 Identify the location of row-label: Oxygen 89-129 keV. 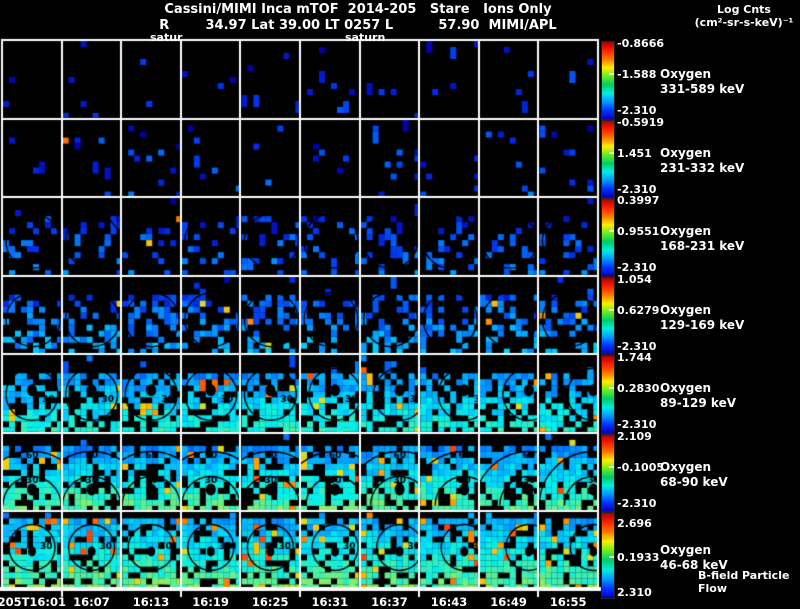
(698, 396).